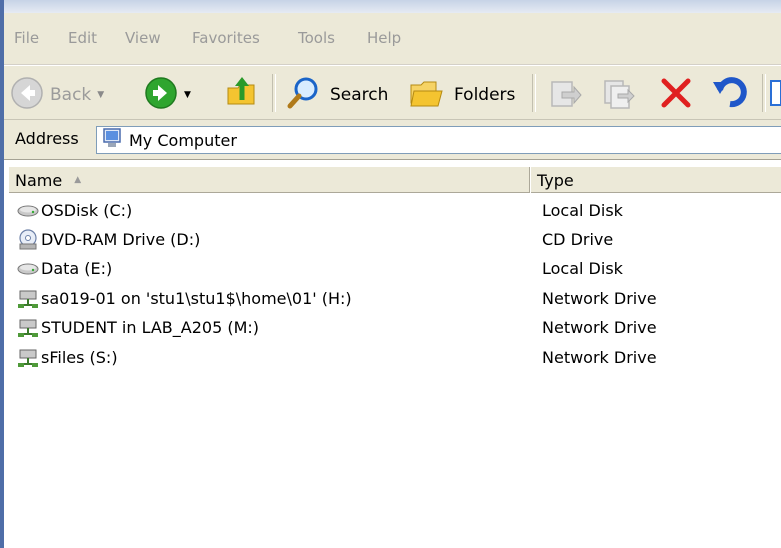  I want to click on search-button: Search, so click(337, 95).